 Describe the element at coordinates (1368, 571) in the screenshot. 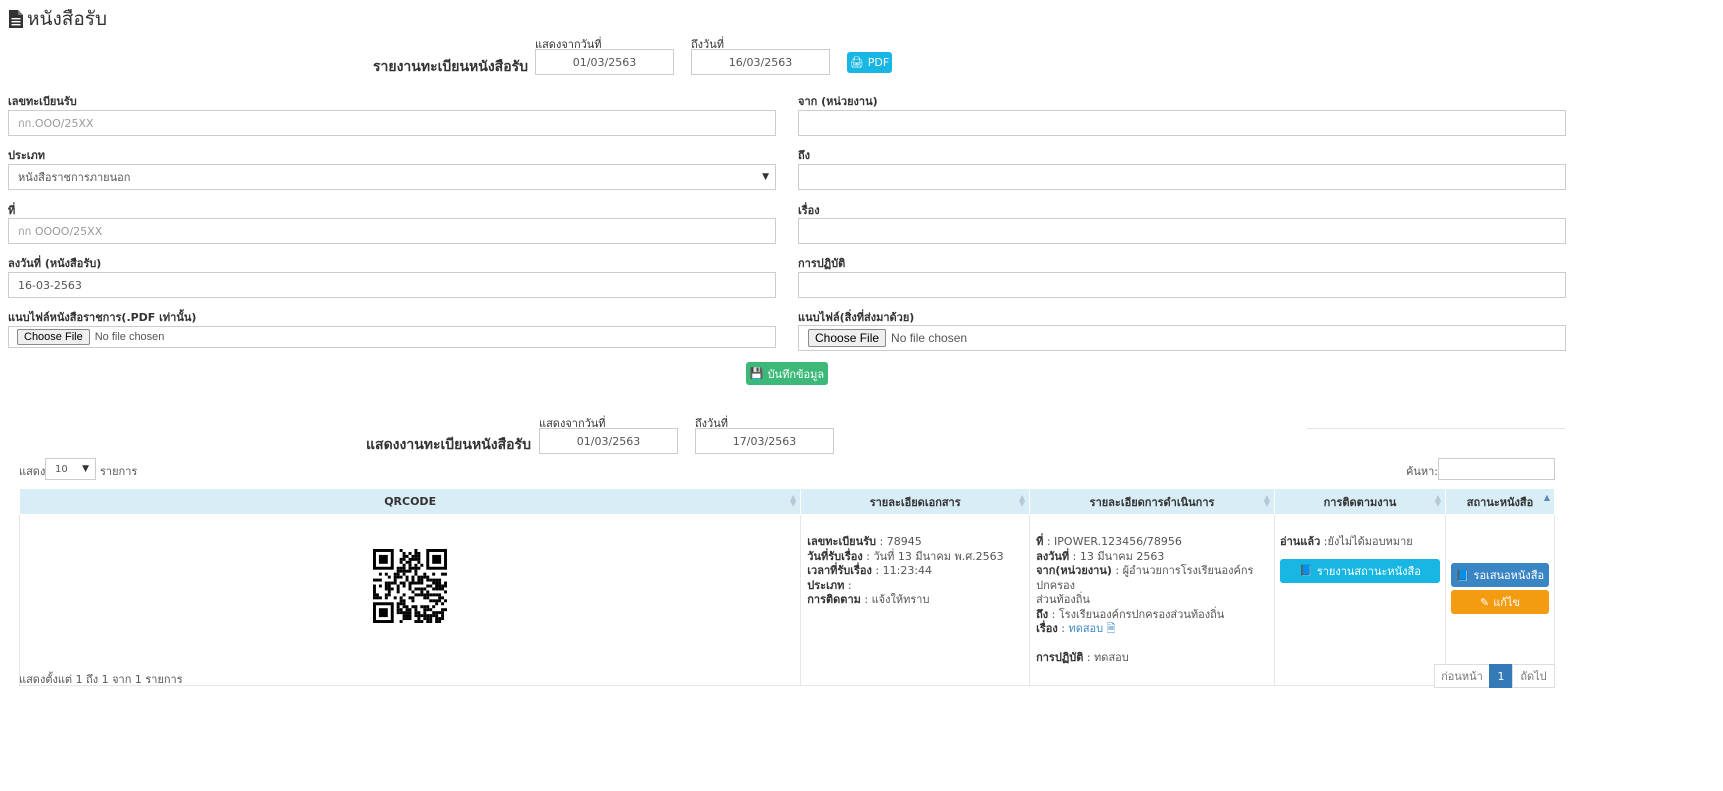

I see `status-report-button-label: รายงานสถานะหนังสือ` at that location.